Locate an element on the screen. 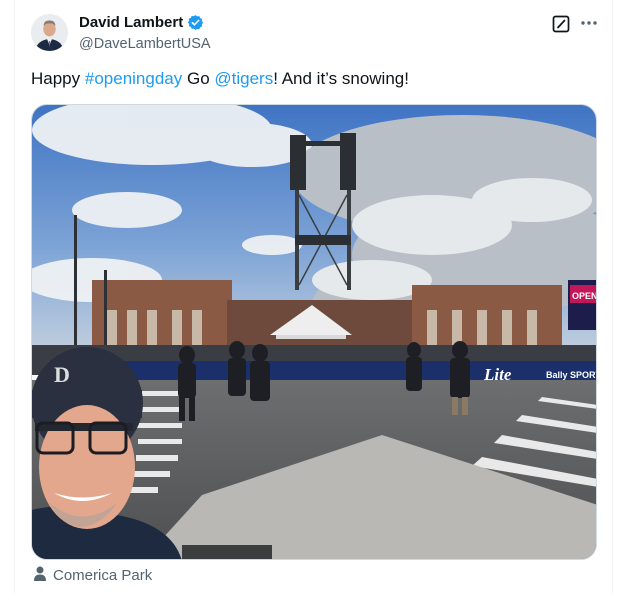  timeline-border-left is located at coordinates (14, 296).